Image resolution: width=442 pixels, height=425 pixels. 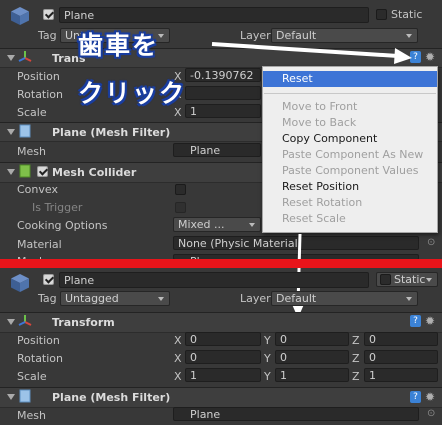 I want to click on collider-enabled-checkbox, so click(x=42, y=171).